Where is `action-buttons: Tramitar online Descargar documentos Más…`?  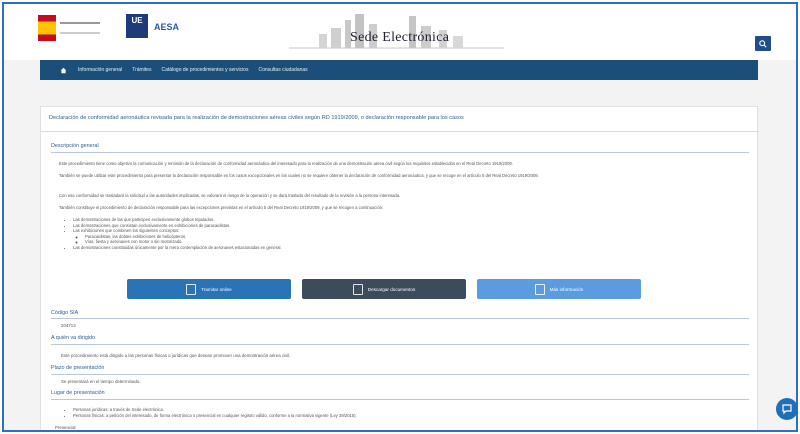
action-buttons: Tramitar online Descargar documentos Más… is located at coordinates (387, 290).